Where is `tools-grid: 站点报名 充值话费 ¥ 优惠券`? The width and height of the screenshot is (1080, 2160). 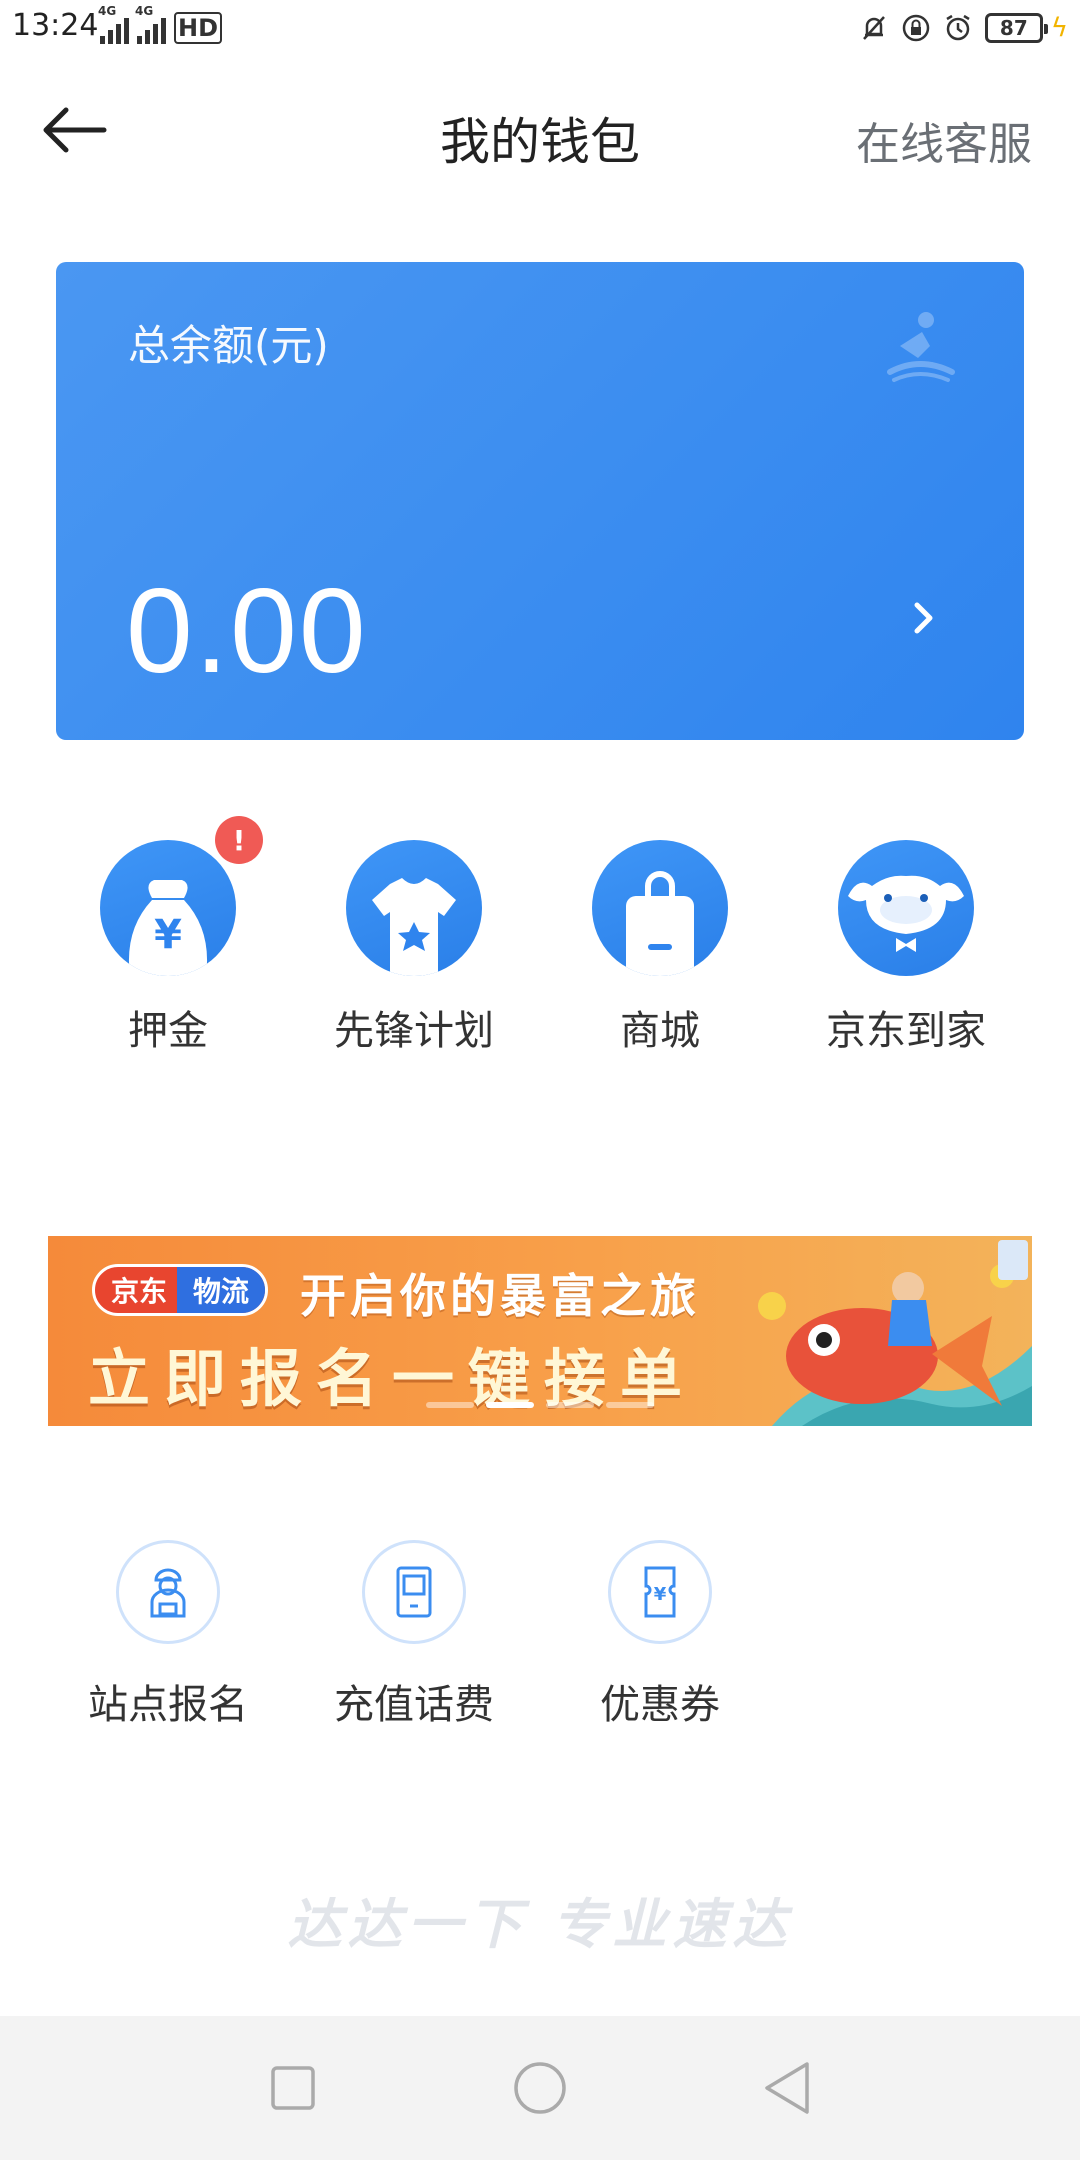 tools-grid: 站点报名 充值话费 ¥ 优惠券 is located at coordinates (562, 1635).